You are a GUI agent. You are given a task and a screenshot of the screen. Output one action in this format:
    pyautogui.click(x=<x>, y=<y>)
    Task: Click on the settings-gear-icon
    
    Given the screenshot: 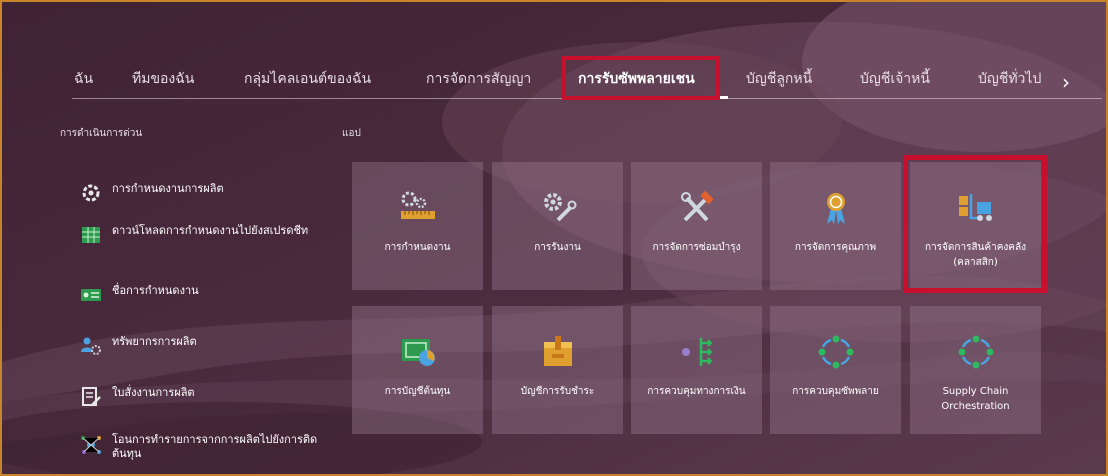 What is the action you would take?
    pyautogui.click(x=91, y=193)
    